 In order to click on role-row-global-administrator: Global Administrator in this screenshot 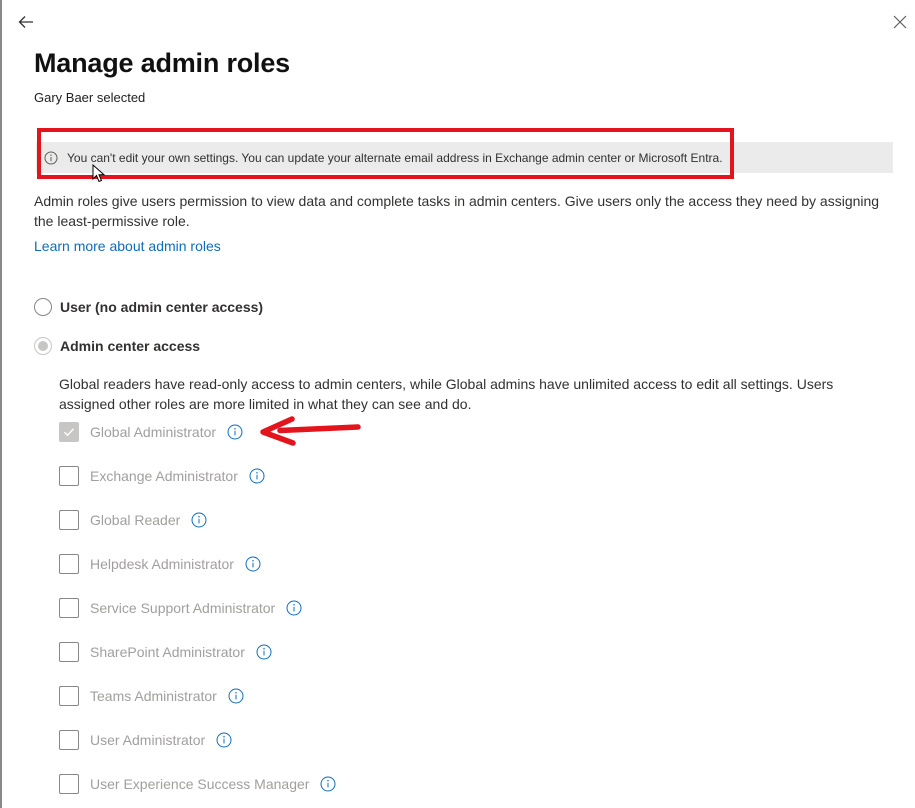, I will do `click(151, 432)`.